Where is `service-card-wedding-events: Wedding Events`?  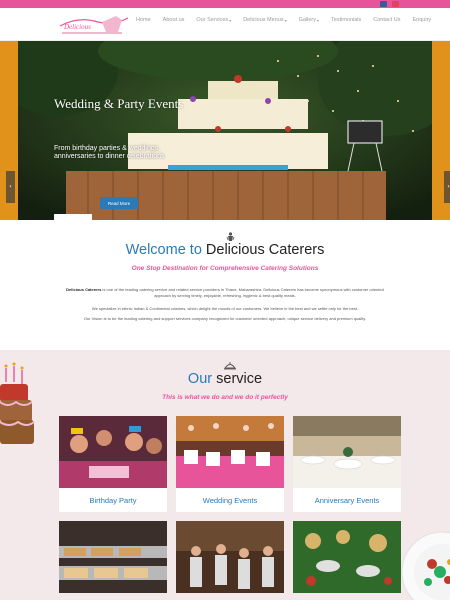 service-card-wedding-events: Wedding Events is located at coordinates (230, 464).